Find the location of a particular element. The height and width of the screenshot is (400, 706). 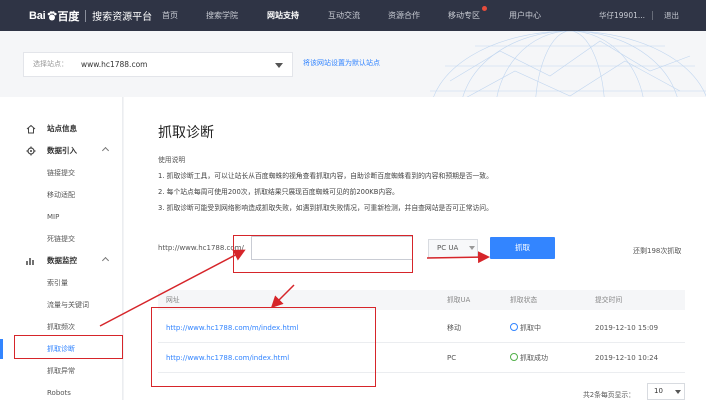

globe-decoration is located at coordinates (568, 64).